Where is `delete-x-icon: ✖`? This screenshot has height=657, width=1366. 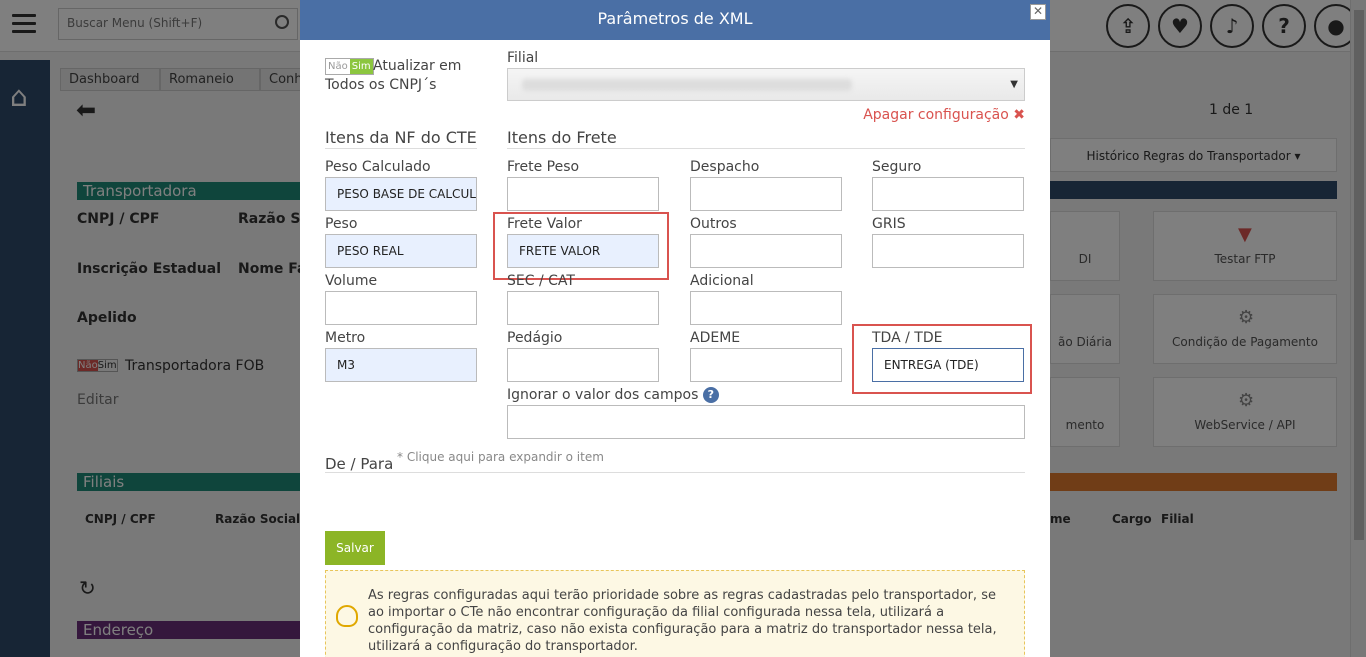
delete-x-icon: ✖ is located at coordinates (1019, 115).